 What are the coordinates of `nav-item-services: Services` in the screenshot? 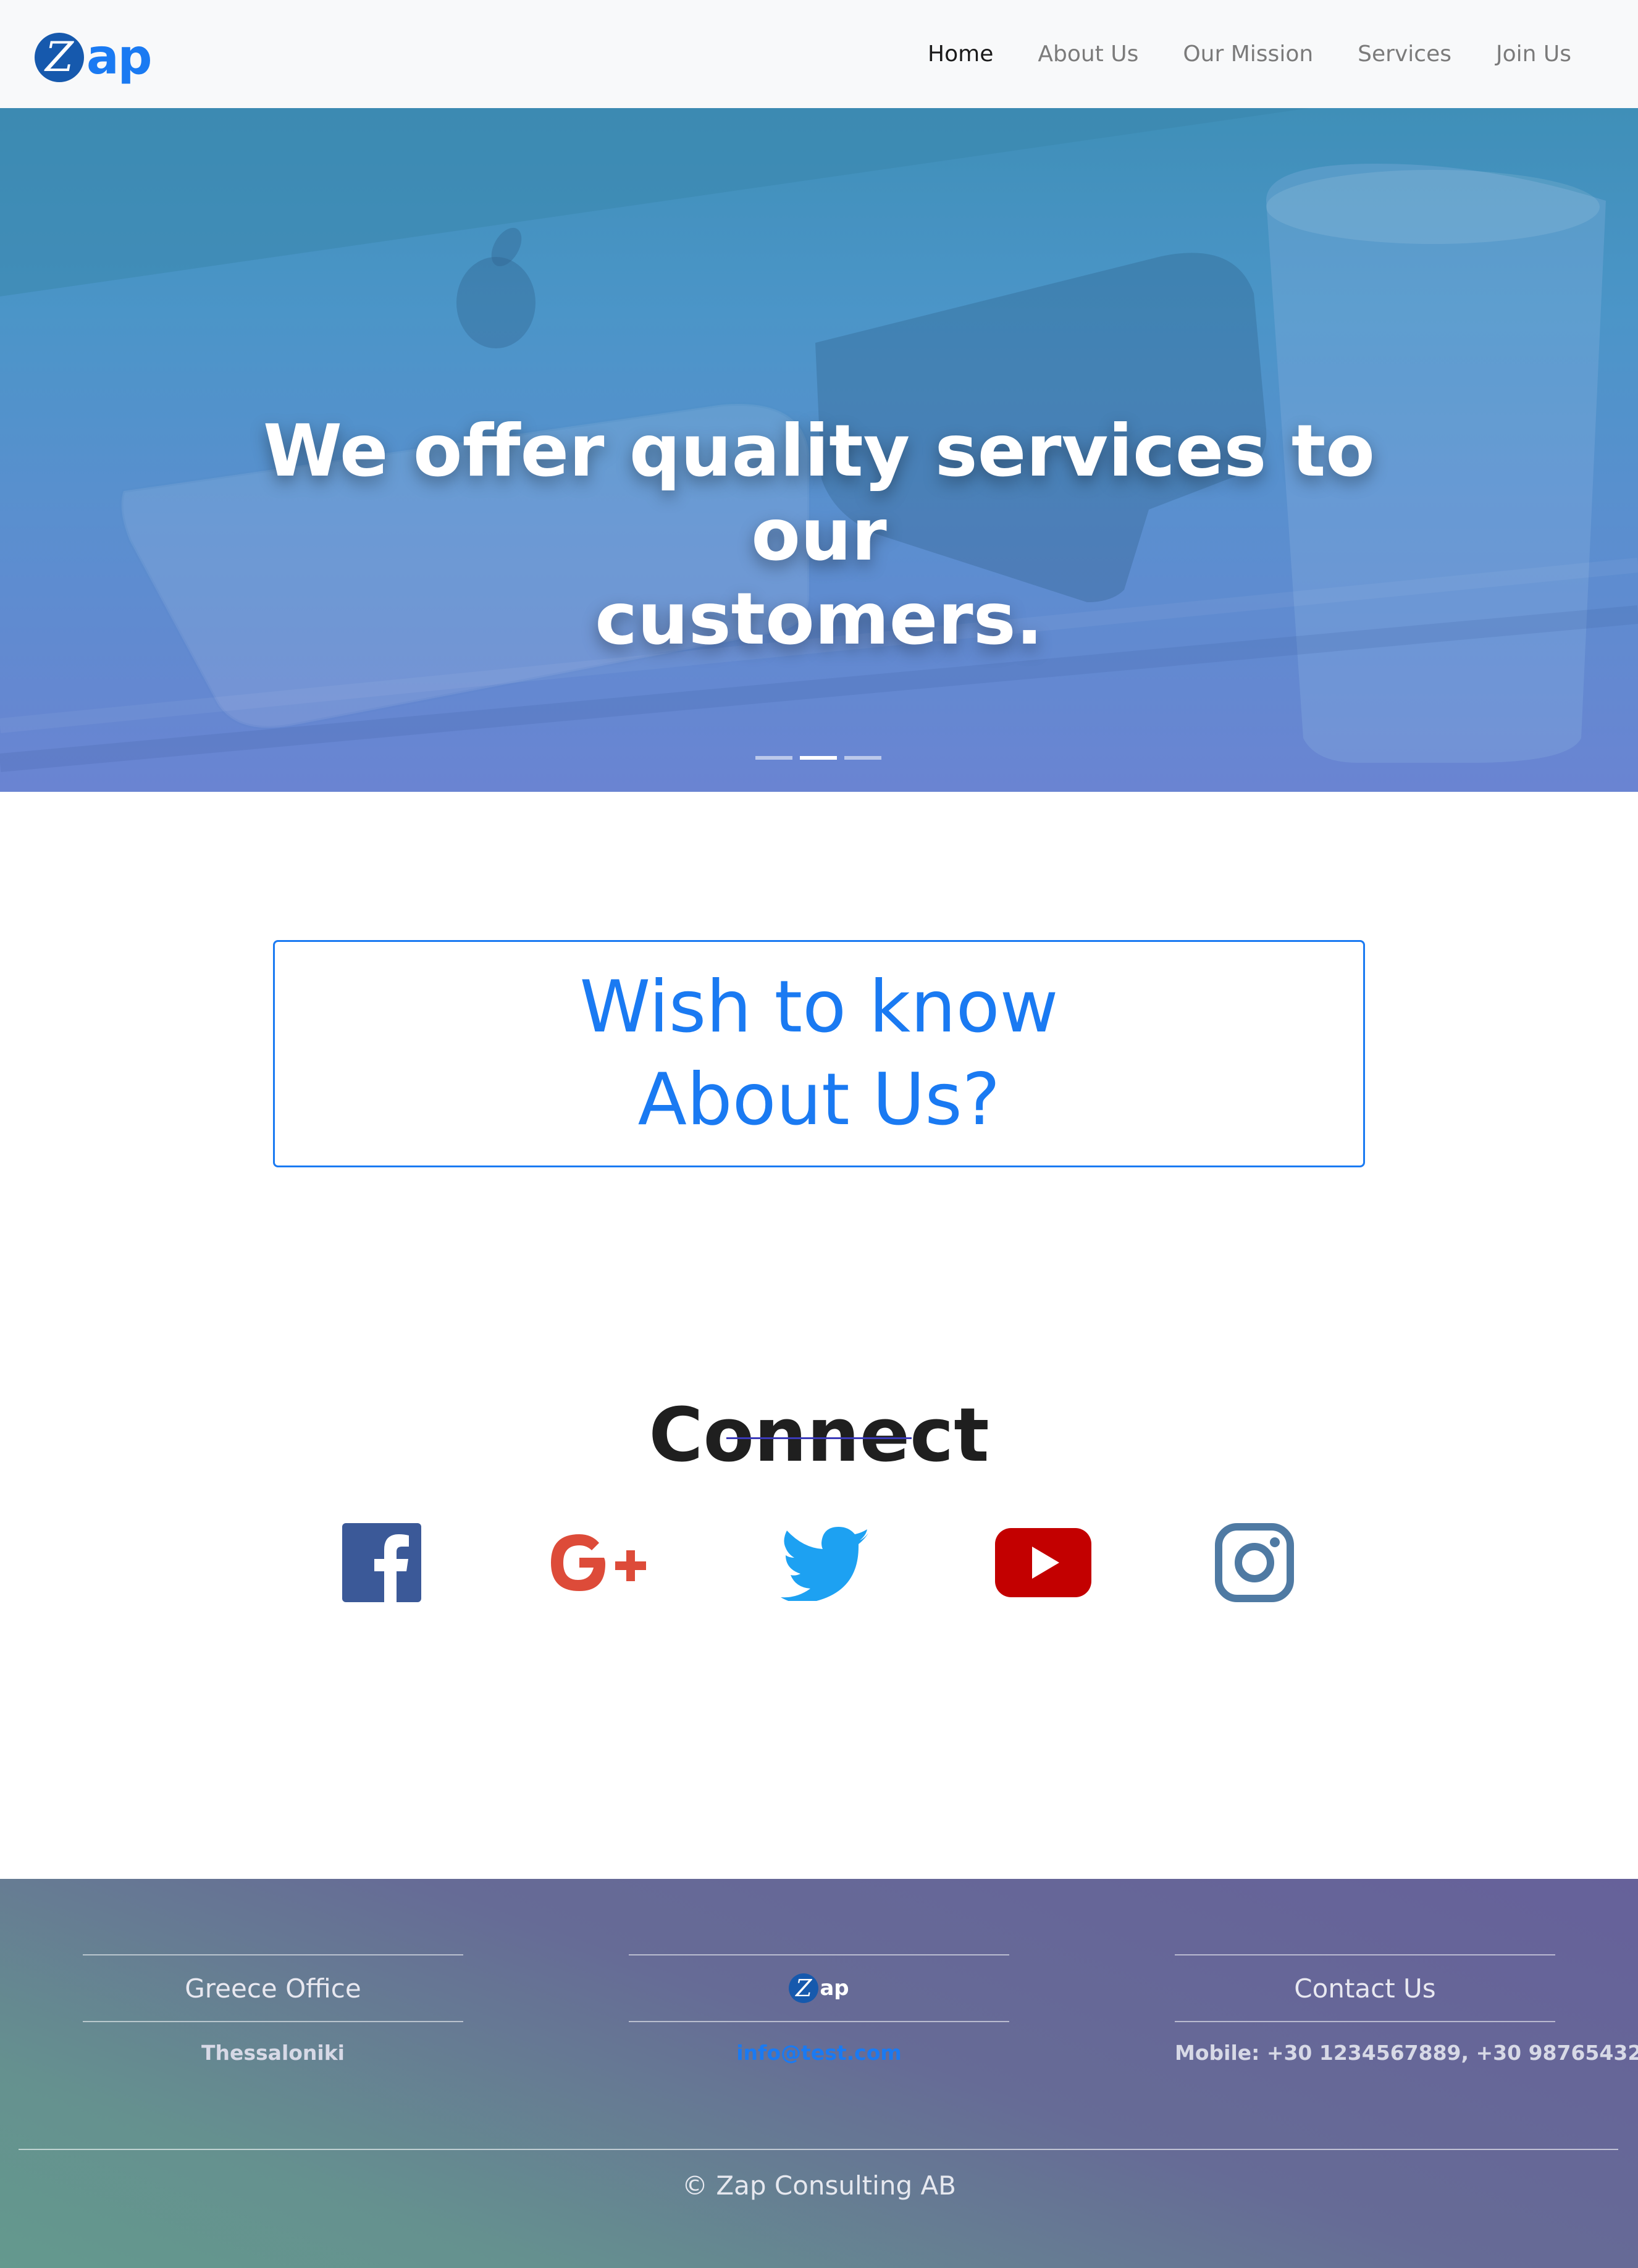 It's located at (1405, 55).